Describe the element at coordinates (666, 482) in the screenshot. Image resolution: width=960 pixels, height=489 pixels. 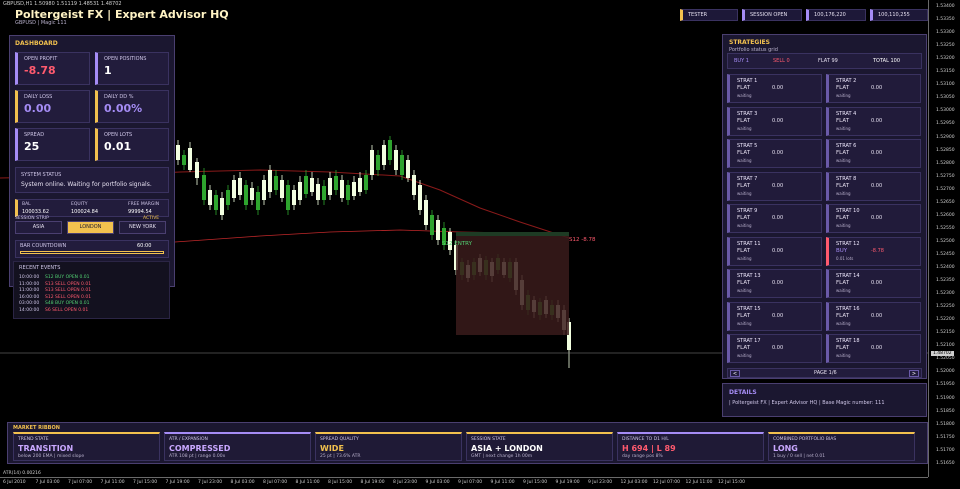
I see `time-tick-label: 12 Jul 07:00` at that location.